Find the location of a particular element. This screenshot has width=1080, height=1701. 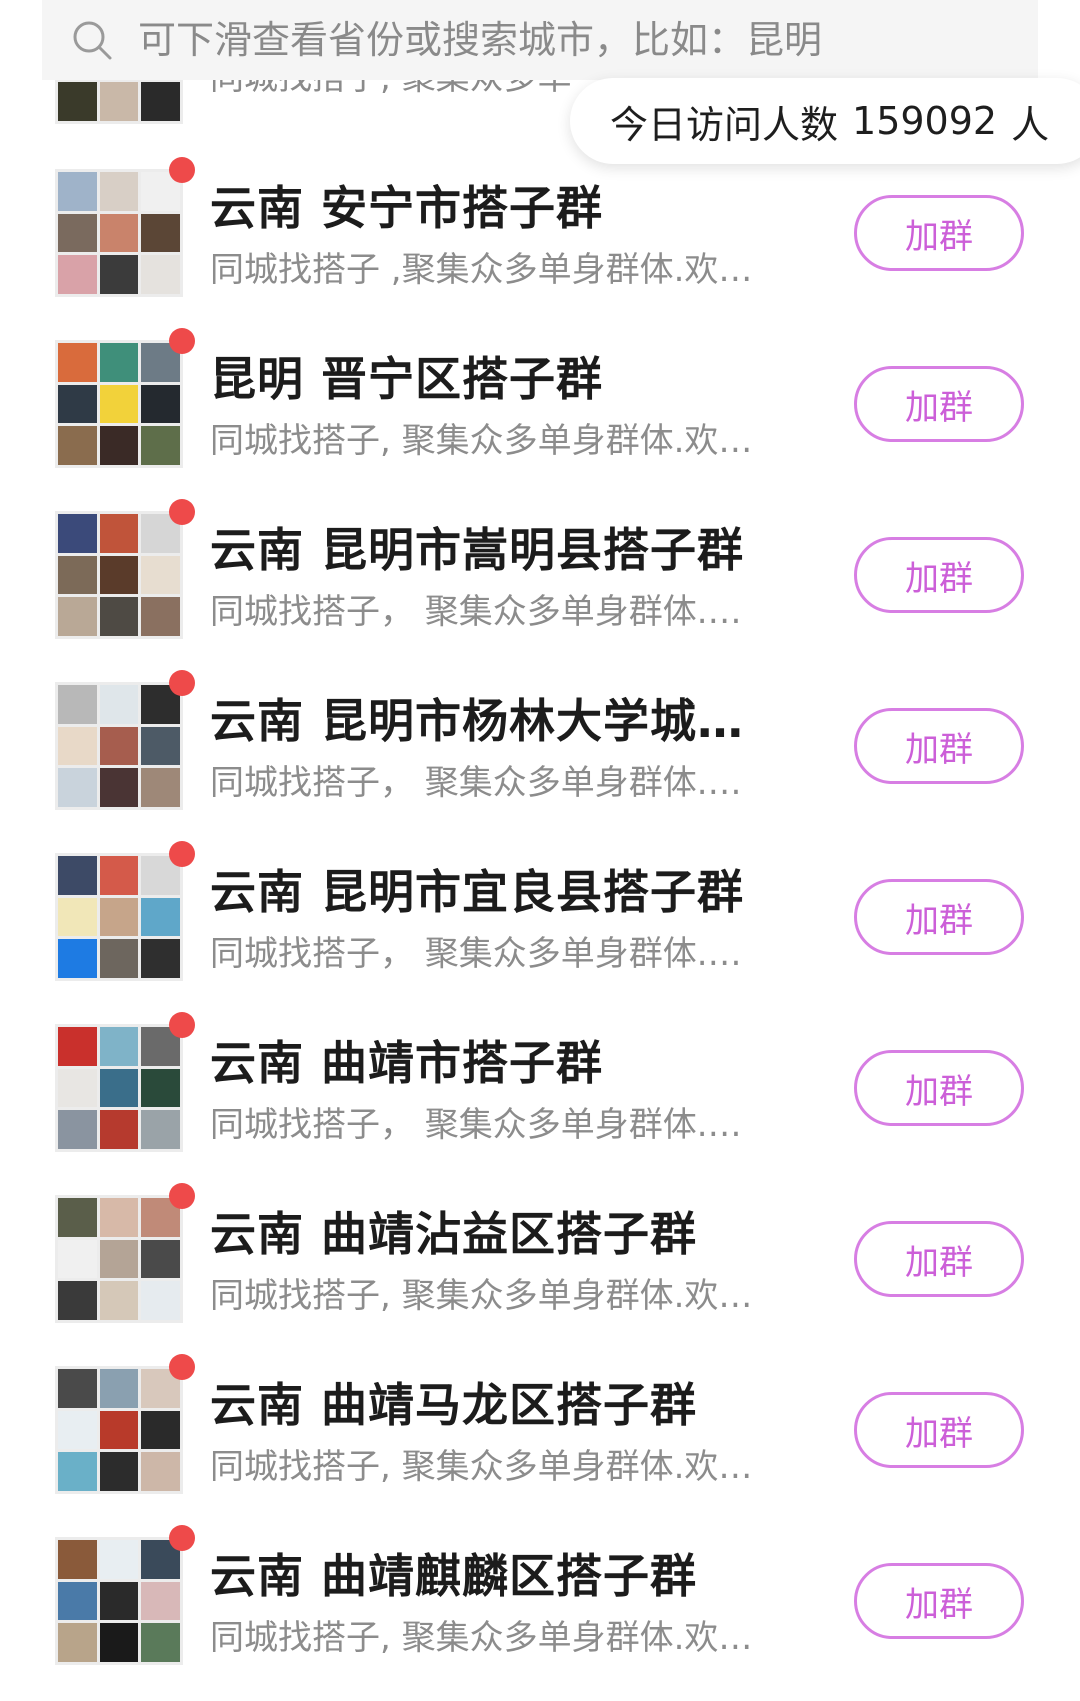

group-title: 云南 昆明市杨林大学城搭子群 is located at coordinates (490, 718).